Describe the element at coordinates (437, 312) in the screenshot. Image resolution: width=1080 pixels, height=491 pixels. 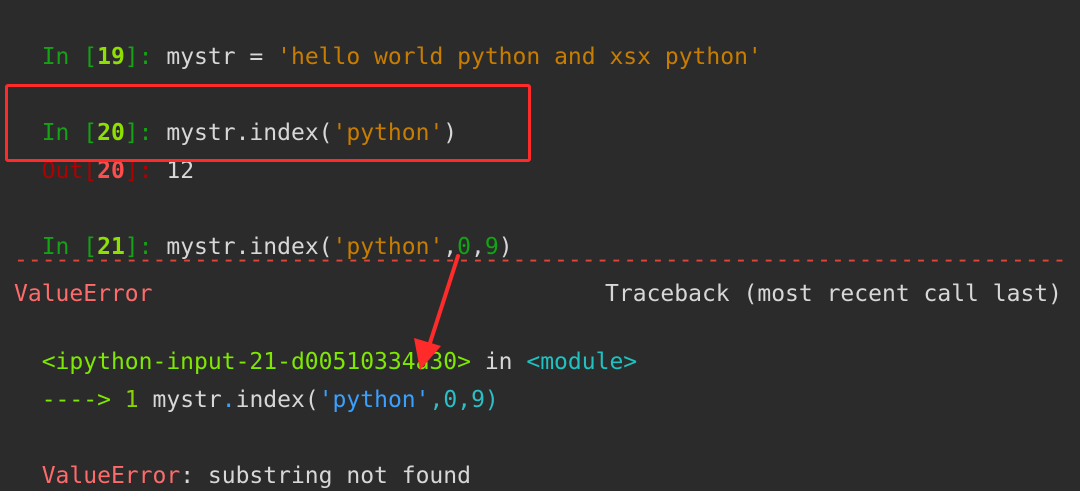
I see `annotation-arrow-icon` at that location.